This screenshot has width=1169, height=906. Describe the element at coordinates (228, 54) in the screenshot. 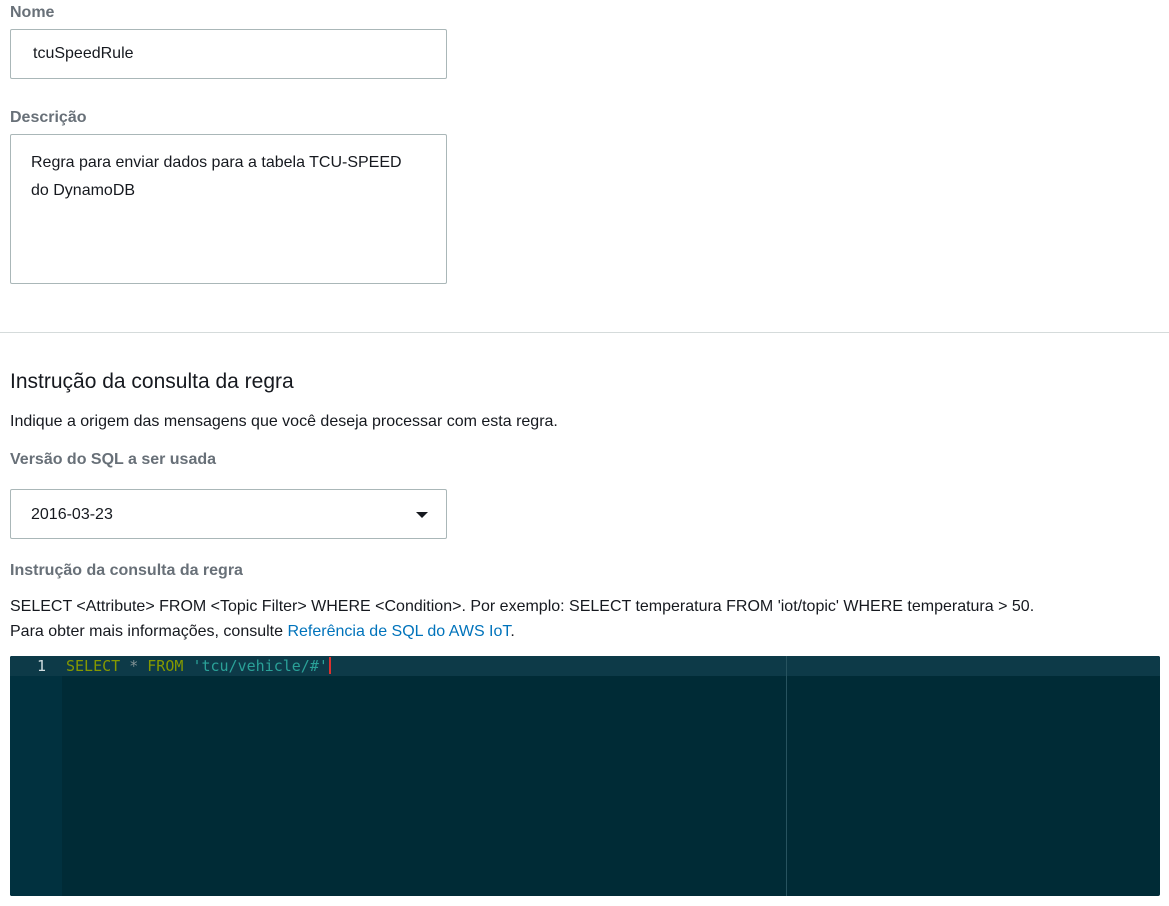

I see `name-input: tcuSpeedRule` at that location.